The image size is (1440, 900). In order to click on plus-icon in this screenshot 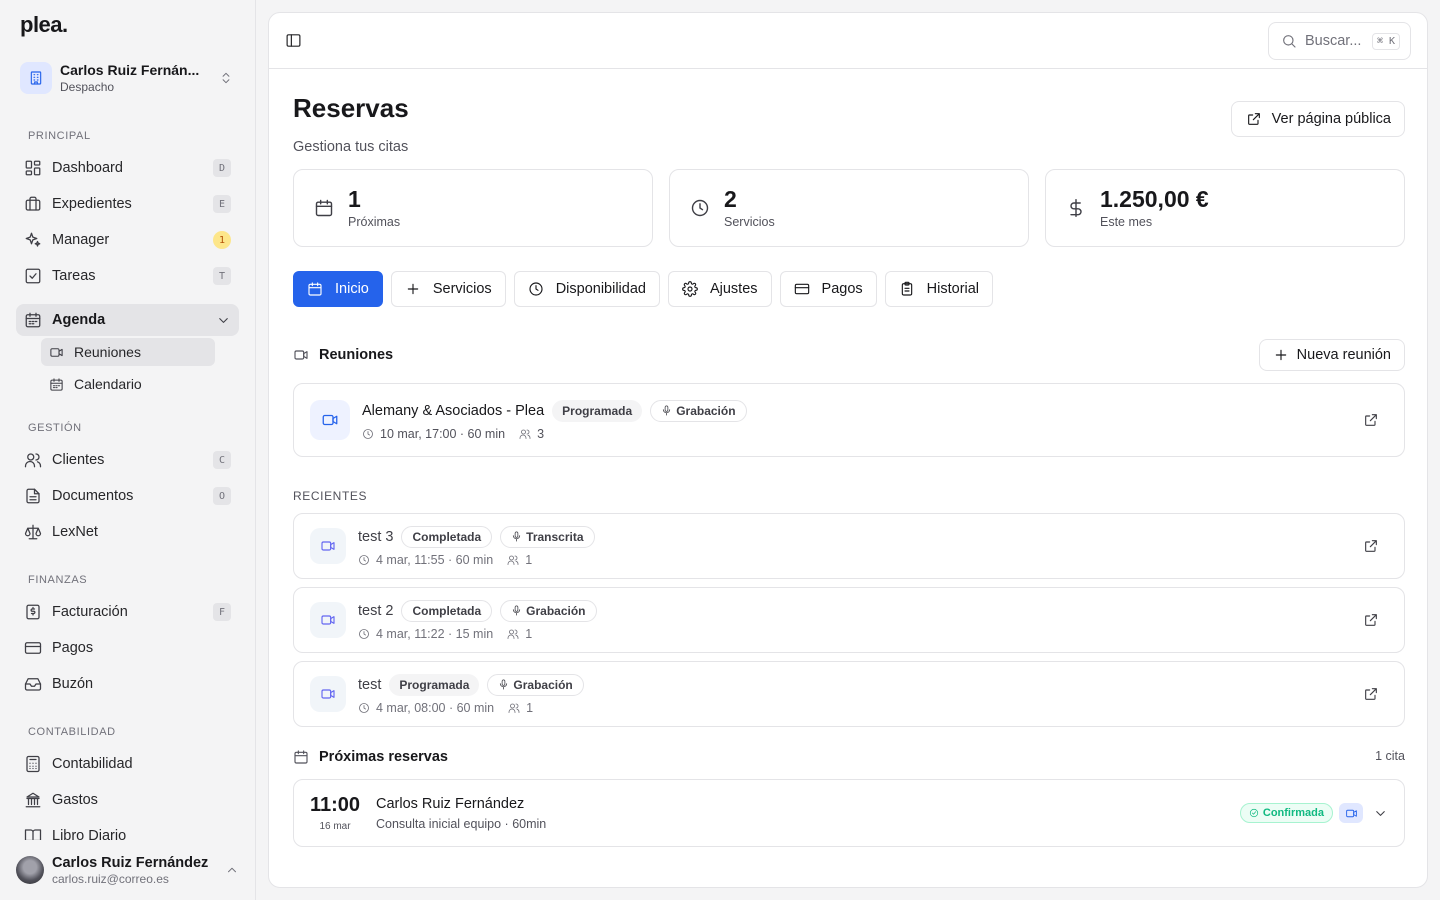, I will do `click(1280, 355)`.